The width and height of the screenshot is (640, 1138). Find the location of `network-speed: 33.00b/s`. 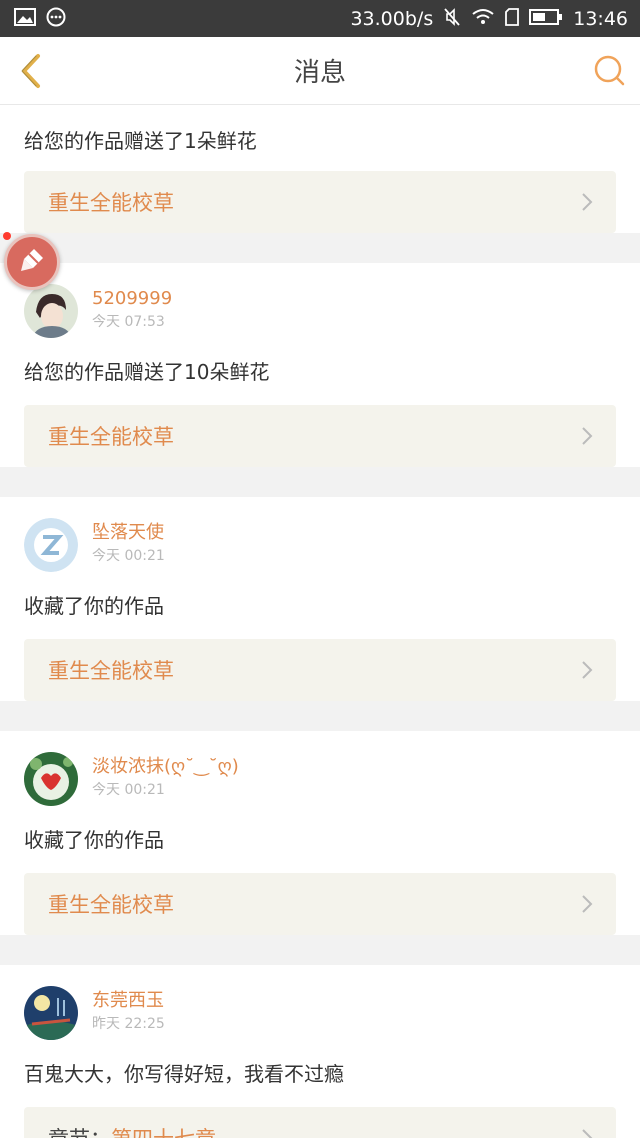

network-speed: 33.00b/s is located at coordinates (392, 18).